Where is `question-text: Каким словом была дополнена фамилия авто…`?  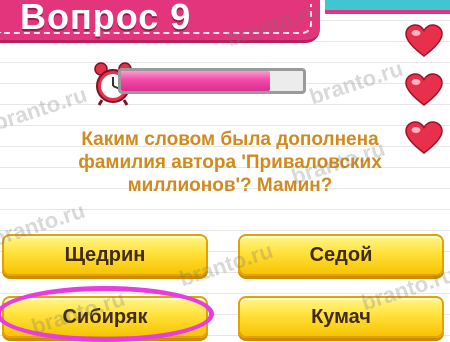
question-text: Каким словом была дополнена фамилия авто… is located at coordinates (230, 162).